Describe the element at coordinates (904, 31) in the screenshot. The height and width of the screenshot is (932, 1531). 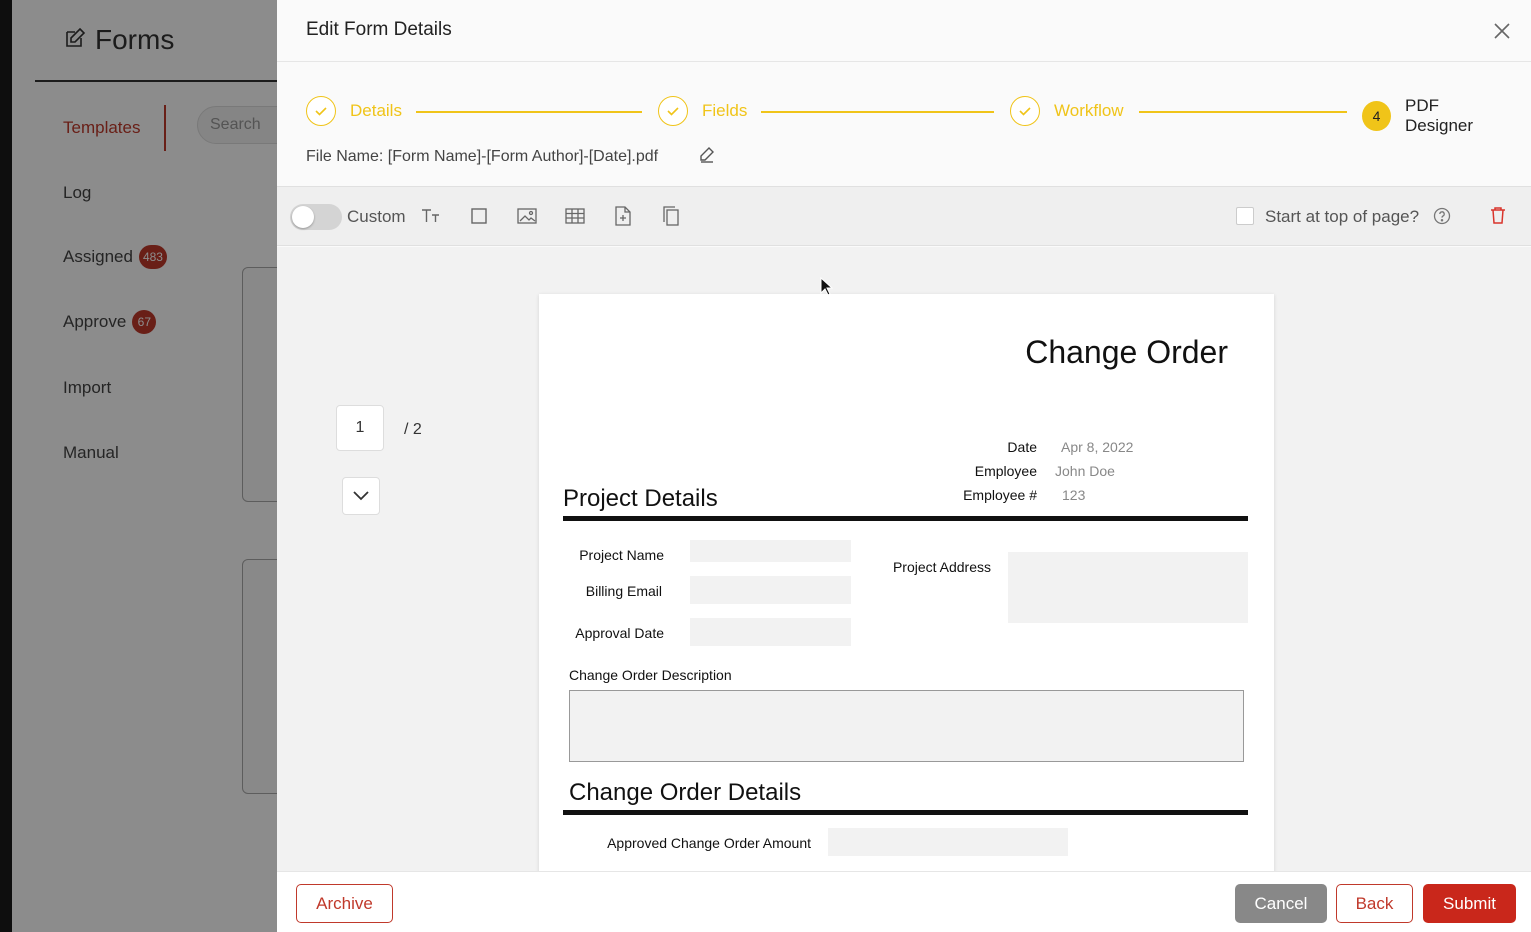
I see `modal-header: Edit Form Details` at that location.